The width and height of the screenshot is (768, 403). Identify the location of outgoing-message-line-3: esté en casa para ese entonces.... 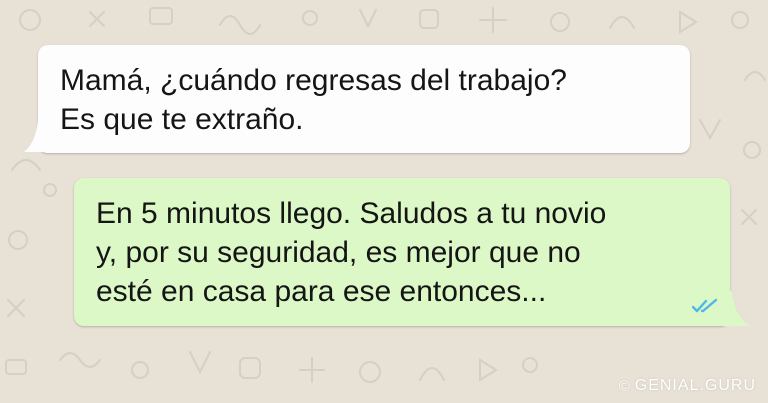
(321, 291).